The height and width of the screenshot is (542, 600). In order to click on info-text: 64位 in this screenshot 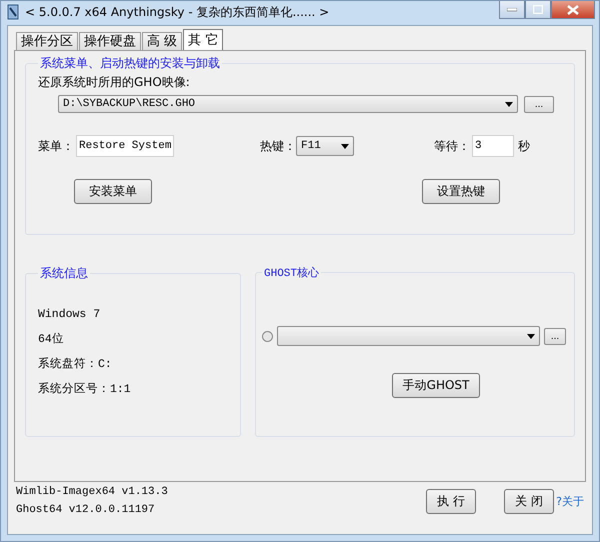, I will do `click(51, 339)`.